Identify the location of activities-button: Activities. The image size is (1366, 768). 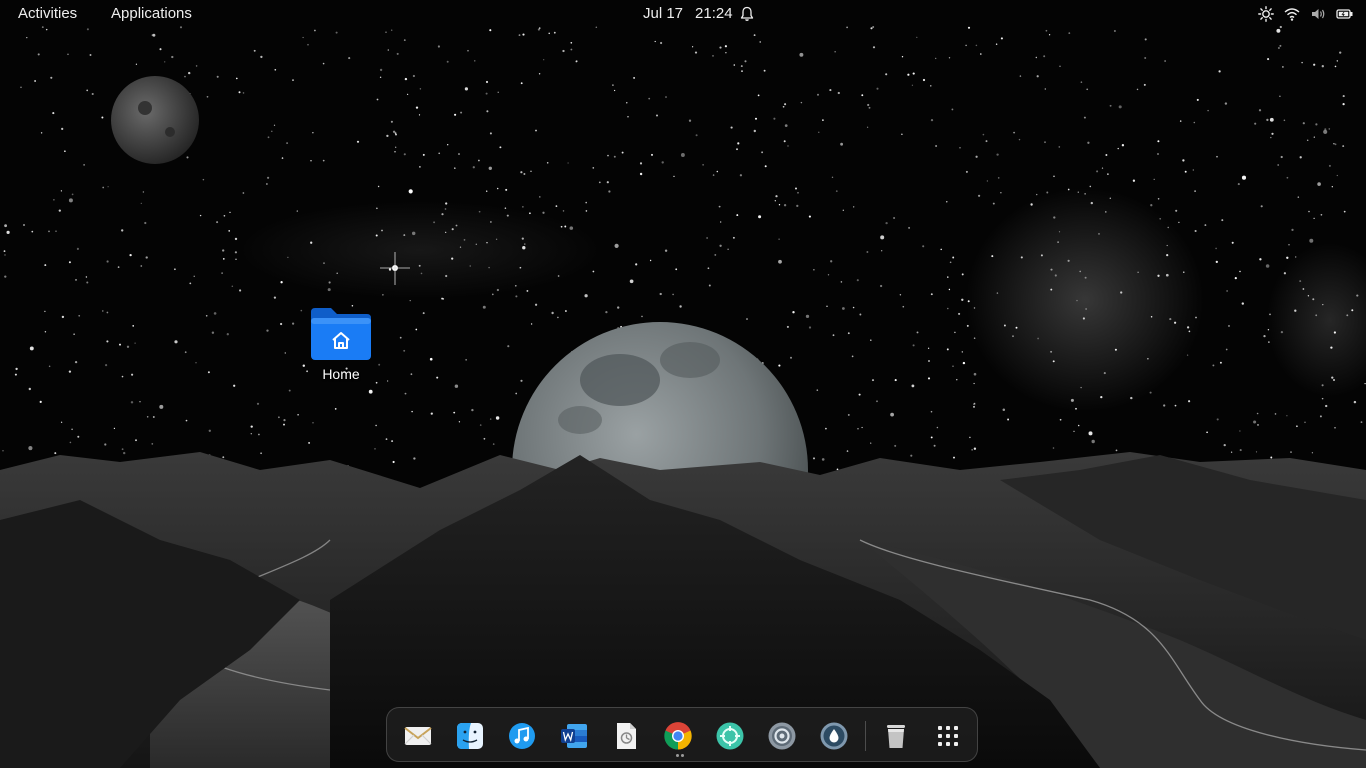
(47, 13).